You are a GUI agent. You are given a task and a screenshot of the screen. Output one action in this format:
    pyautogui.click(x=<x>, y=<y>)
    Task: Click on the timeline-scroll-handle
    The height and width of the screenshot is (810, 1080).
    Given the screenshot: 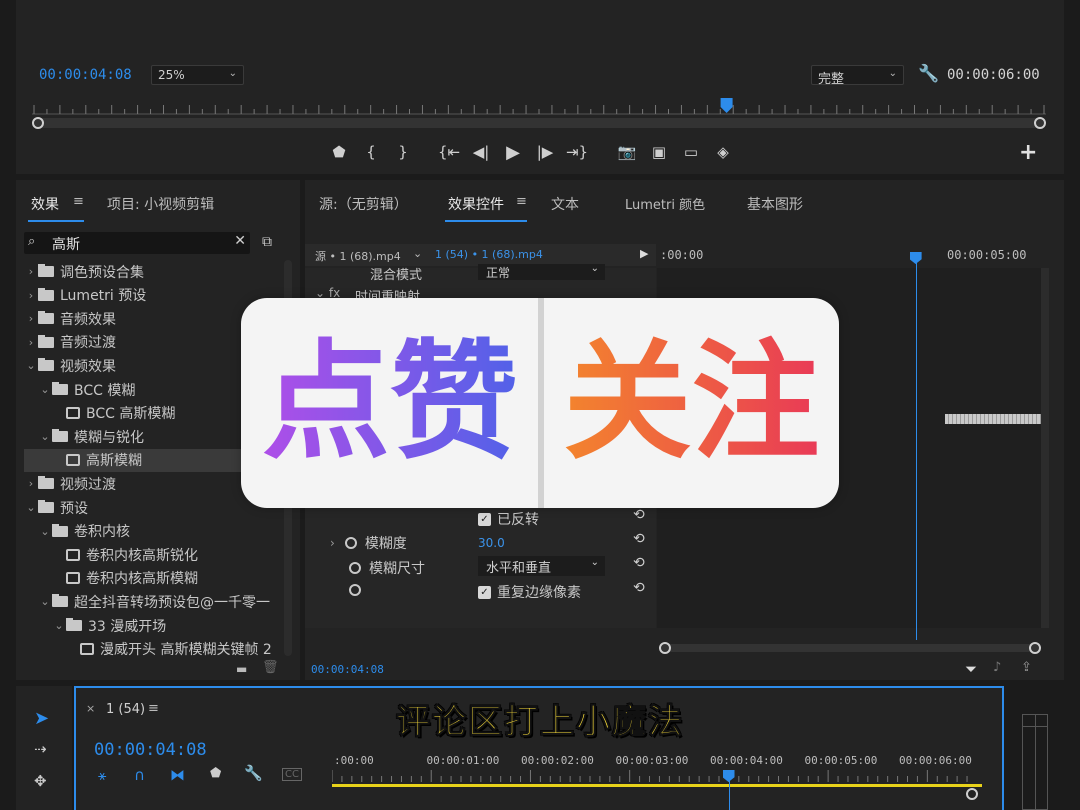 What is the action you would take?
    pyautogui.click(x=972, y=794)
    